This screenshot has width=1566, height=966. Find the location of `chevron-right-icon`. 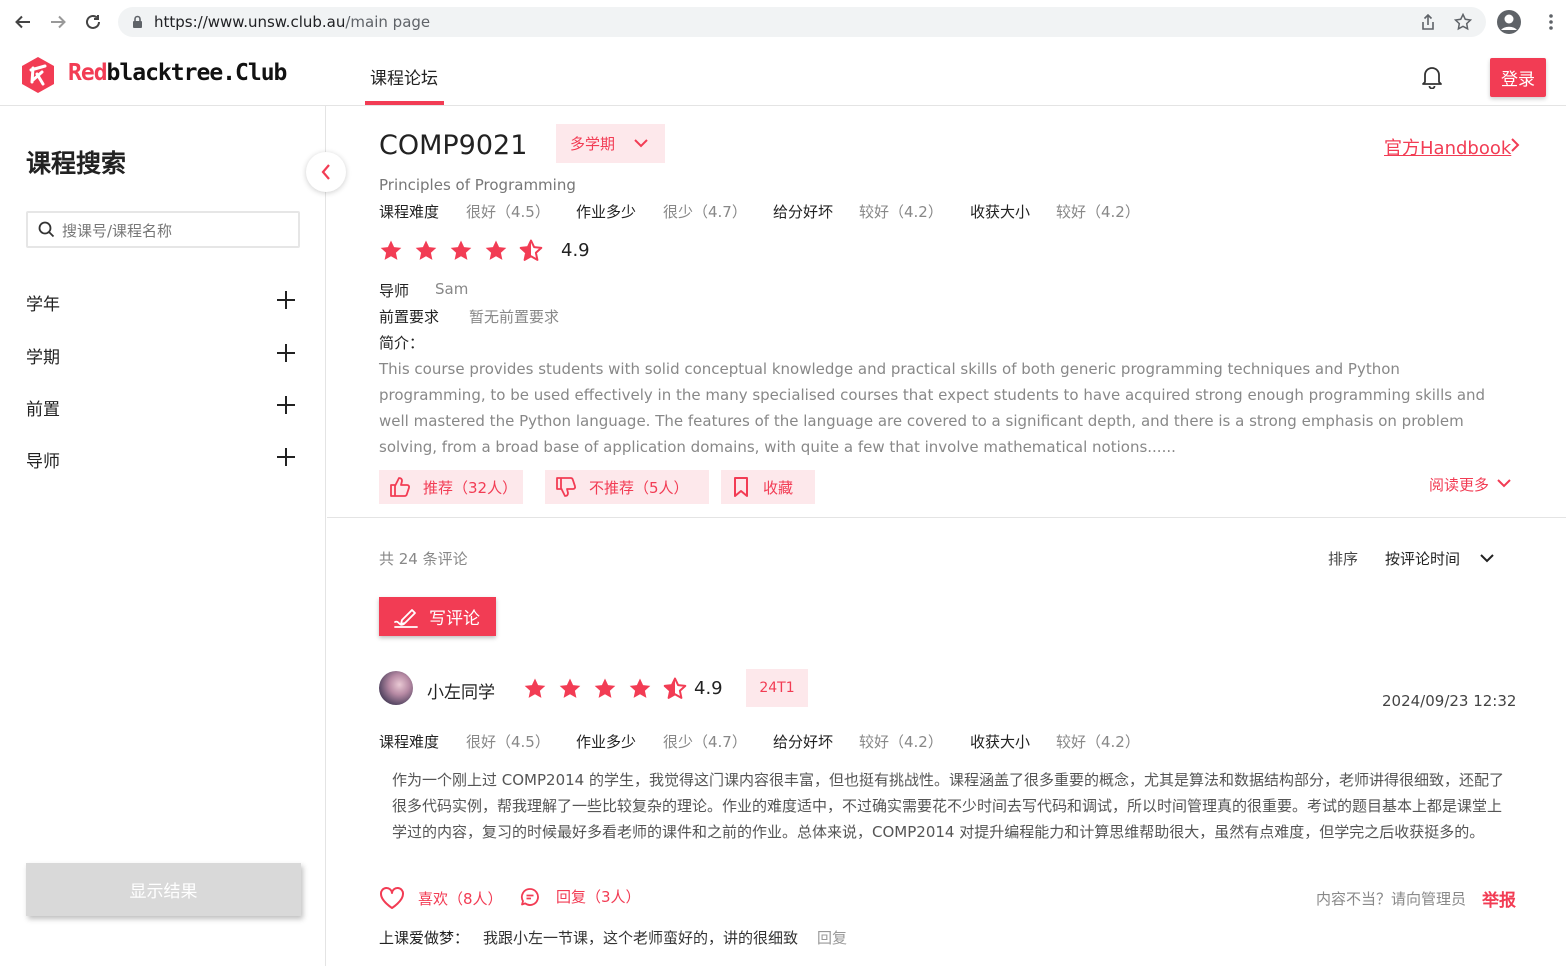

chevron-right-icon is located at coordinates (1515, 145).